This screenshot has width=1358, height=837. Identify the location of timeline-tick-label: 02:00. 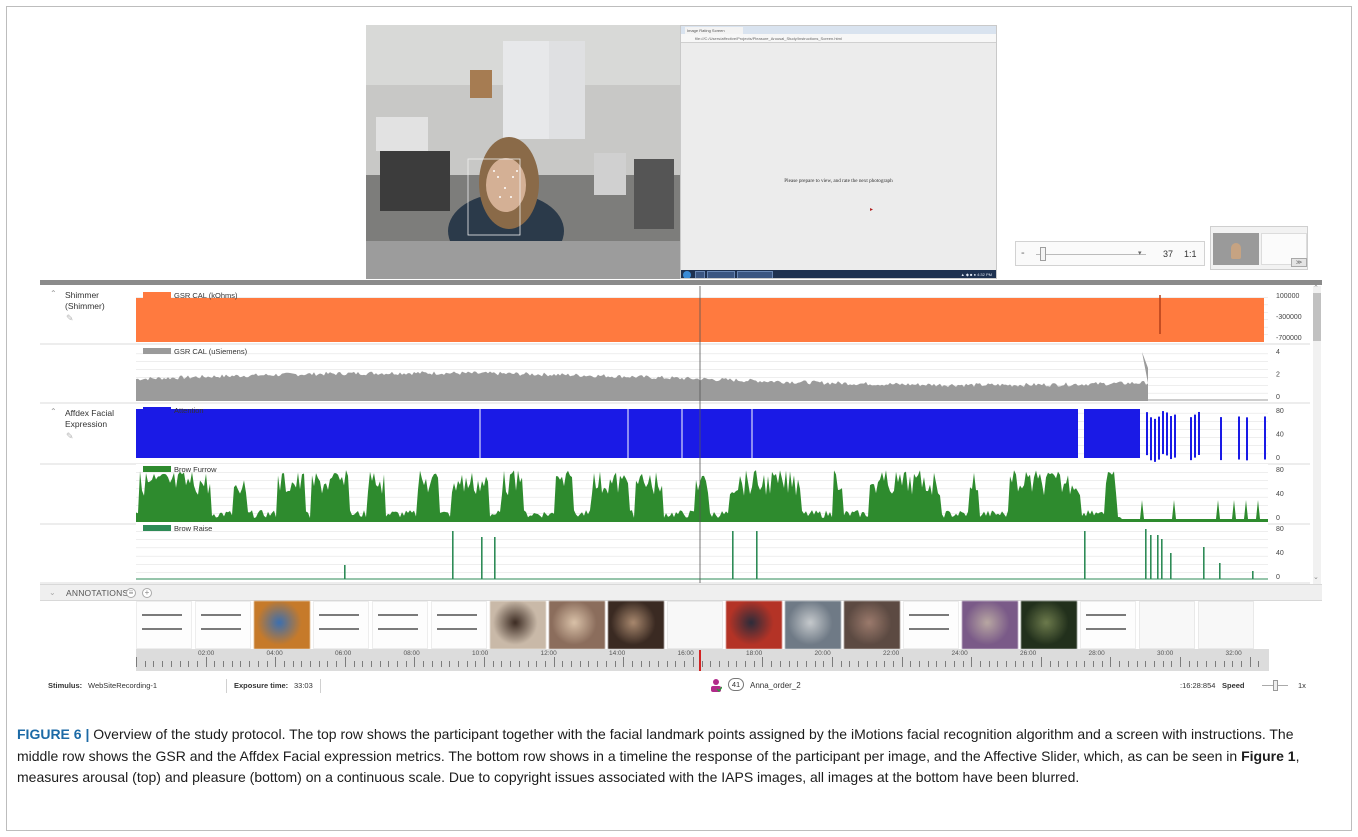
(206, 653).